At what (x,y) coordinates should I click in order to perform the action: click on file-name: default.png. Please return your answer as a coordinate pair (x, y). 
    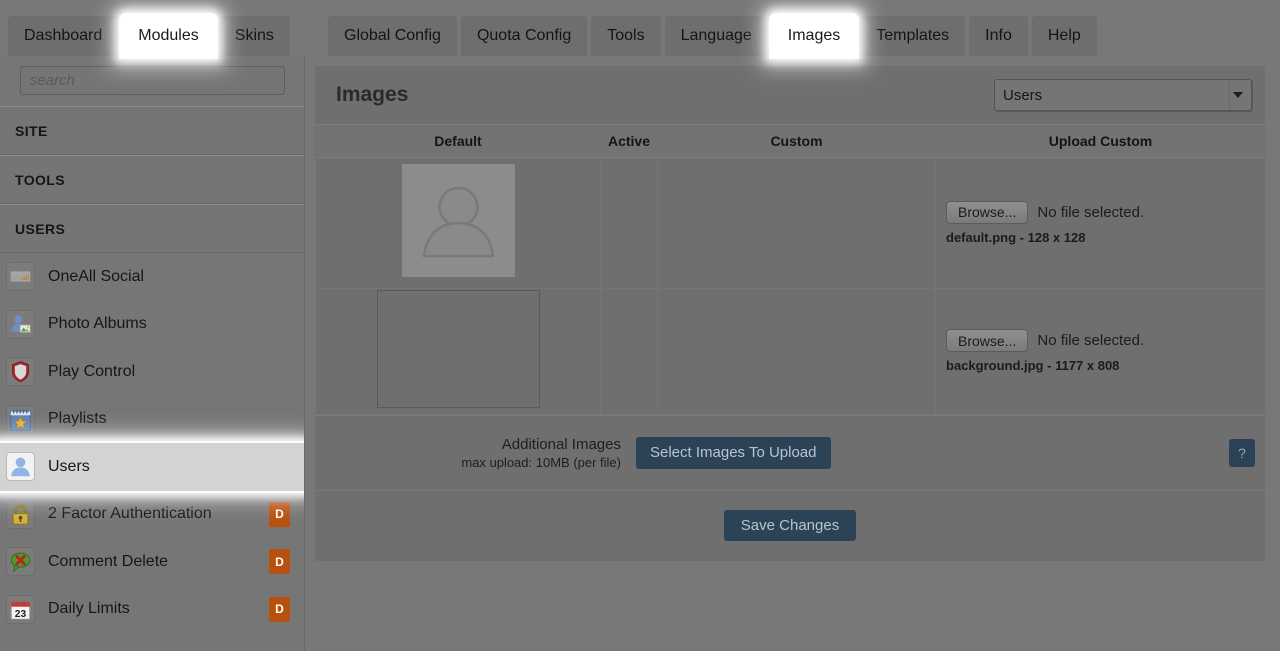
    Looking at the image, I should click on (981, 237).